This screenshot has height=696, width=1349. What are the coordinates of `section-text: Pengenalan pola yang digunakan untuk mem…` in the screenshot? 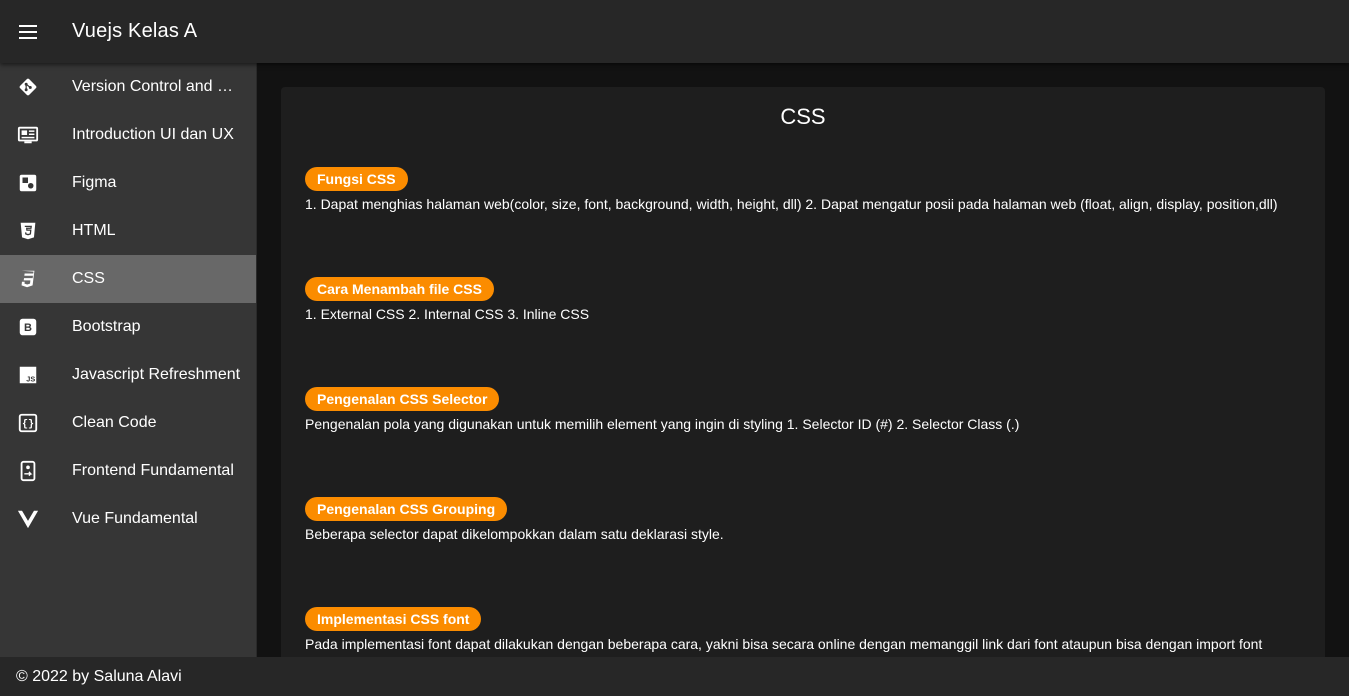 It's located at (662, 424).